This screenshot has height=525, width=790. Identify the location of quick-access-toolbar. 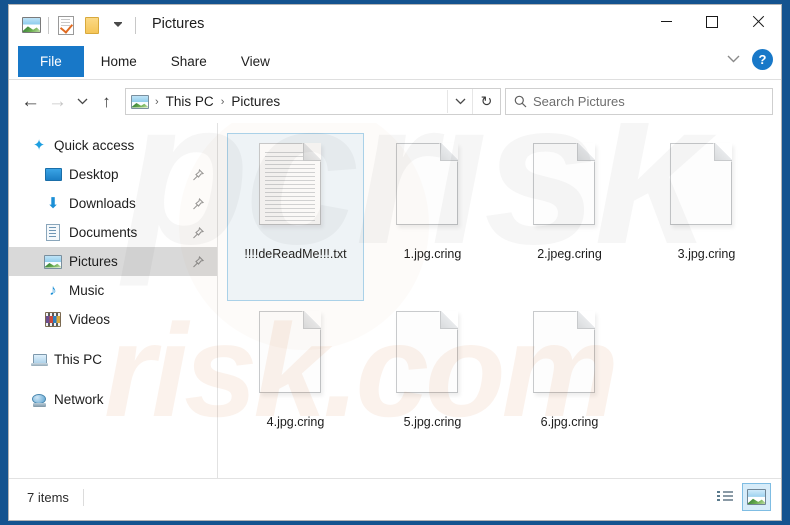
(79, 25).